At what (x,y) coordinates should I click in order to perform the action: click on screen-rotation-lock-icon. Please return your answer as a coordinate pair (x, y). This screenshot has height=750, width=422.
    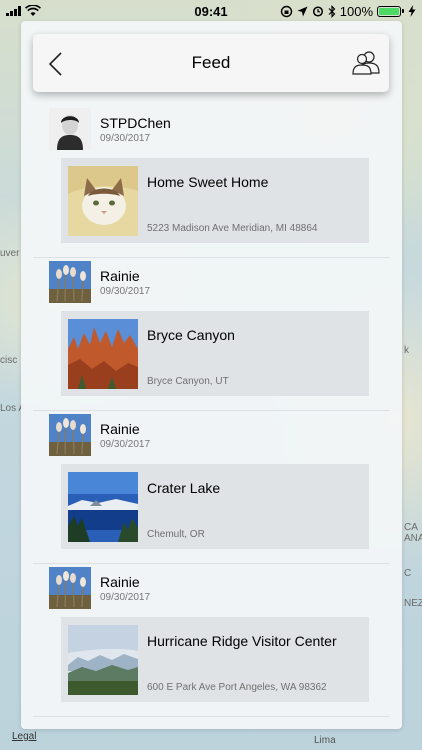
    Looking at the image, I should click on (286, 11).